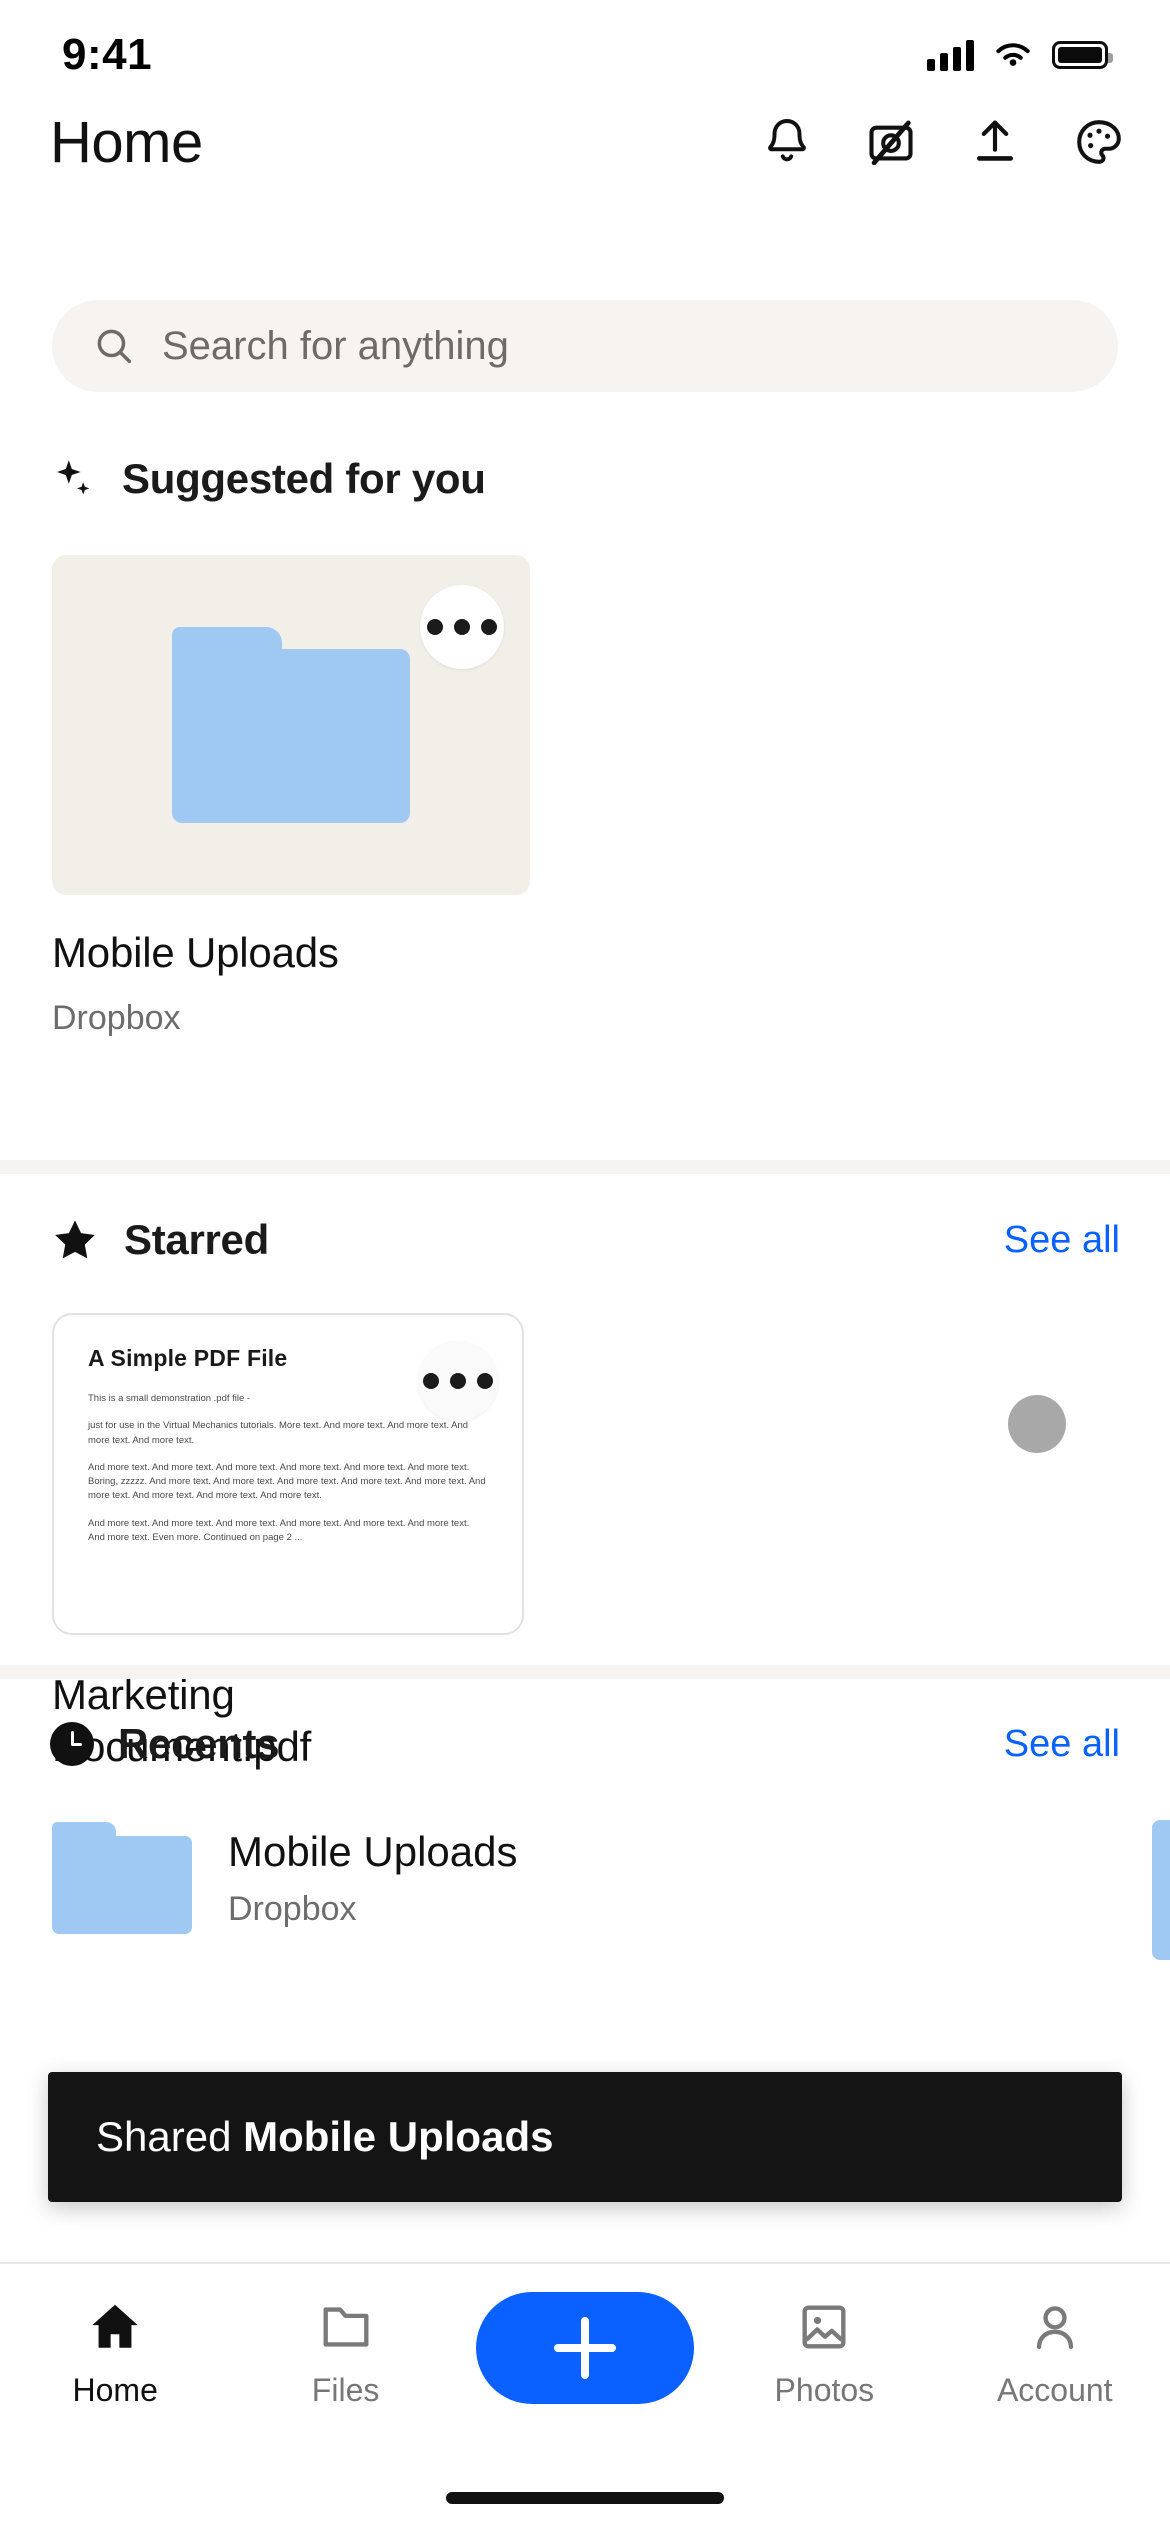  What do you see at coordinates (115, 2353) in the screenshot?
I see `tab-home: Home` at bounding box center [115, 2353].